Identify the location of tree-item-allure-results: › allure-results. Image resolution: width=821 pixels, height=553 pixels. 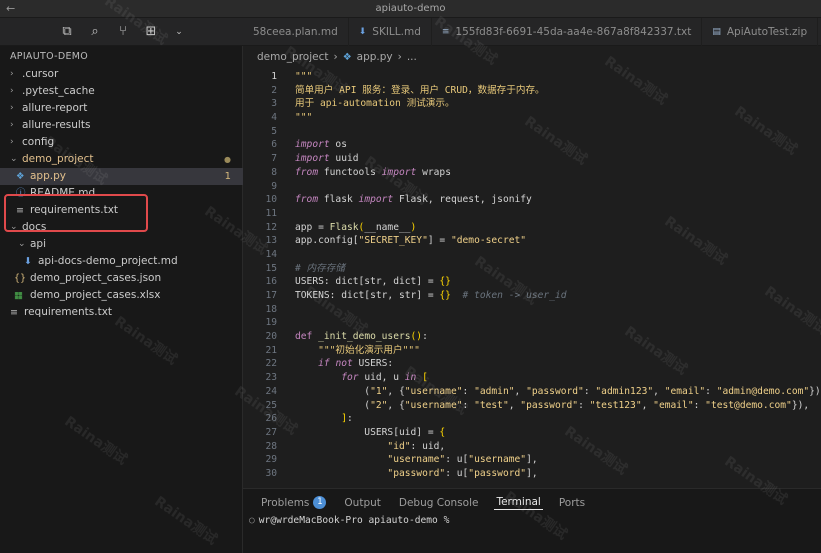
(121, 125).